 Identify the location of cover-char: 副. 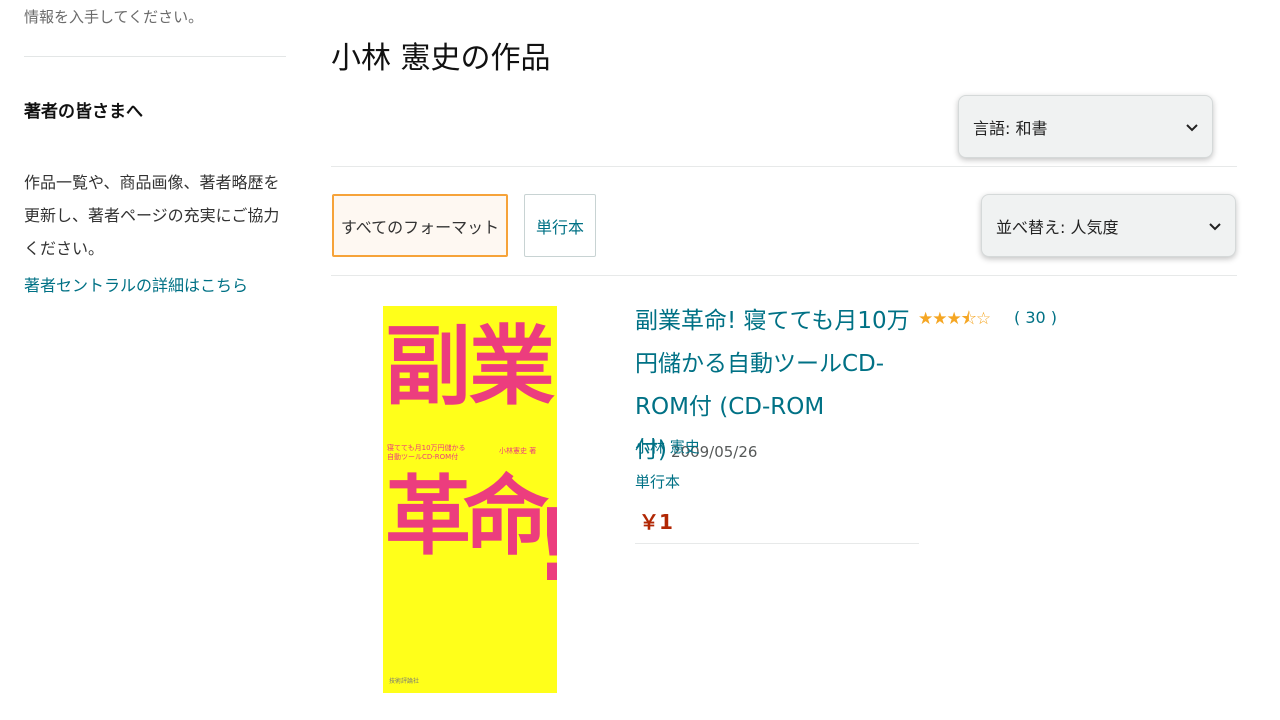
(428, 367).